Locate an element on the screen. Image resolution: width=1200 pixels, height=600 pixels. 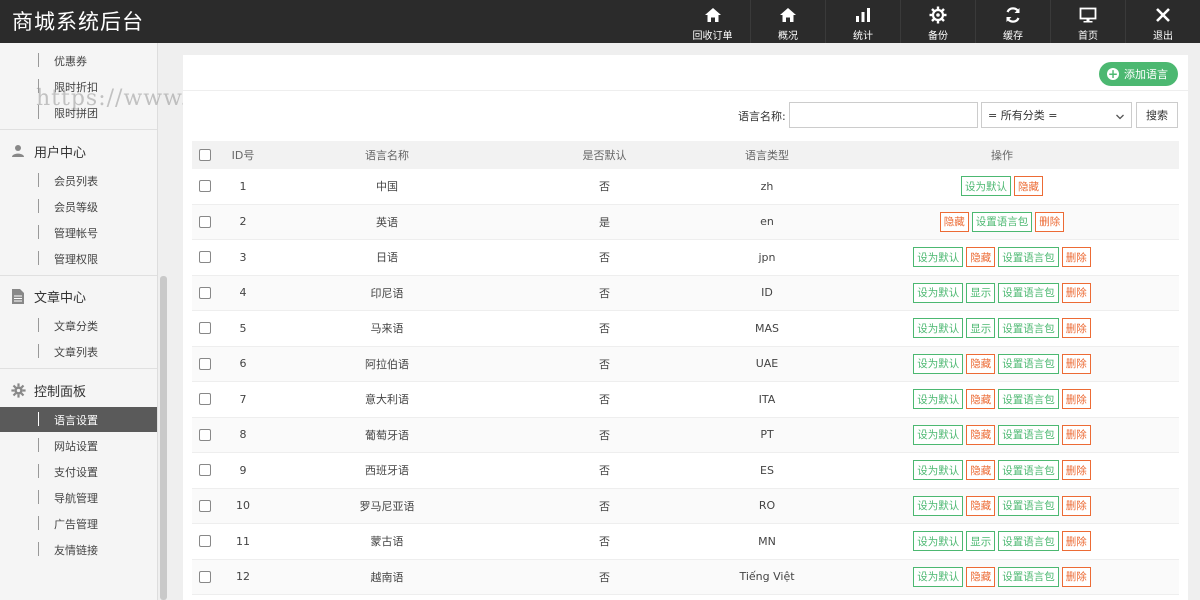
cell-actions: 设为默认 隐藏 设置语言包 删除 is located at coordinates (1002, 506).